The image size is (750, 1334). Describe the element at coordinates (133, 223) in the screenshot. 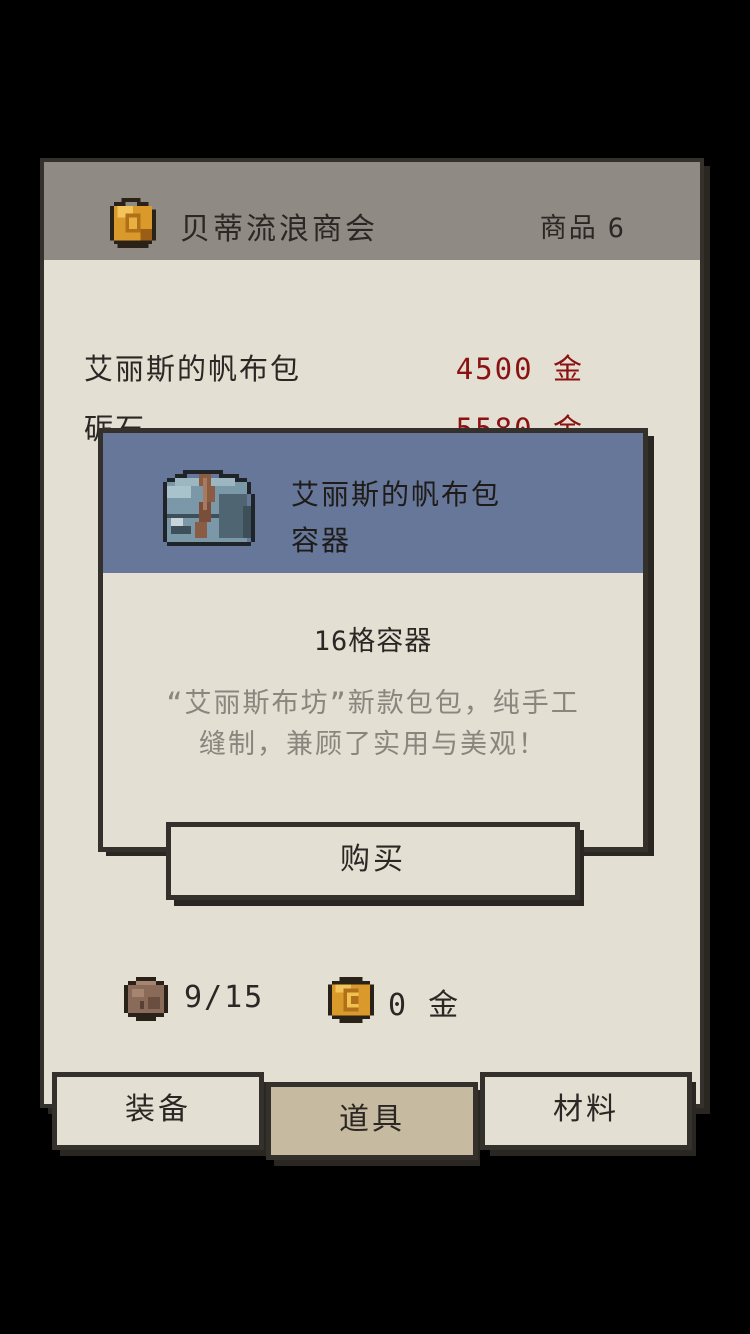

I see `gold-coin-icon` at that location.